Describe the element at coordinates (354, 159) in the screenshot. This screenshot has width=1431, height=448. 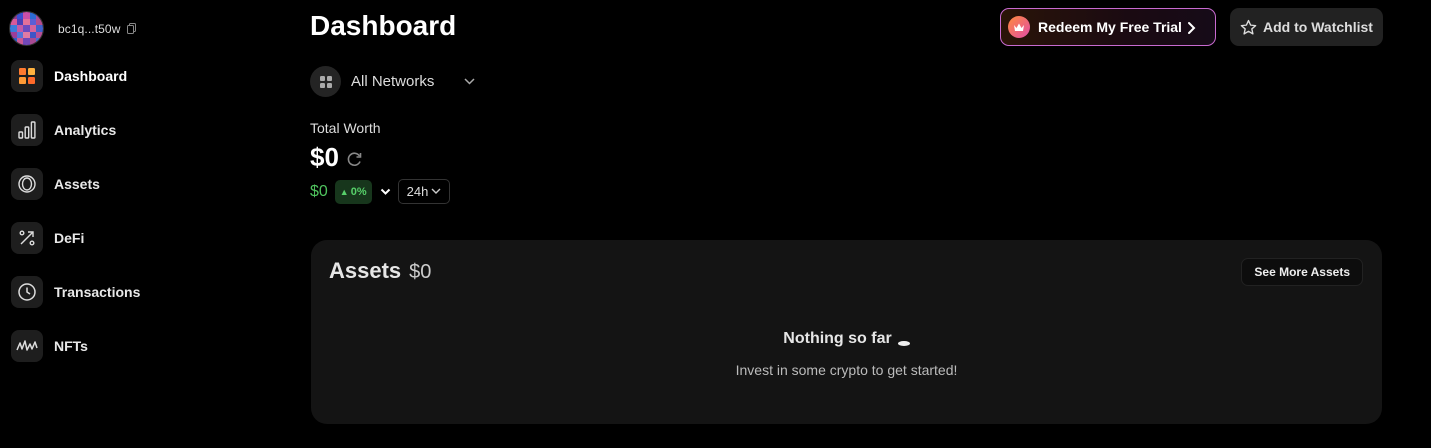
I see `refresh-icon` at that location.